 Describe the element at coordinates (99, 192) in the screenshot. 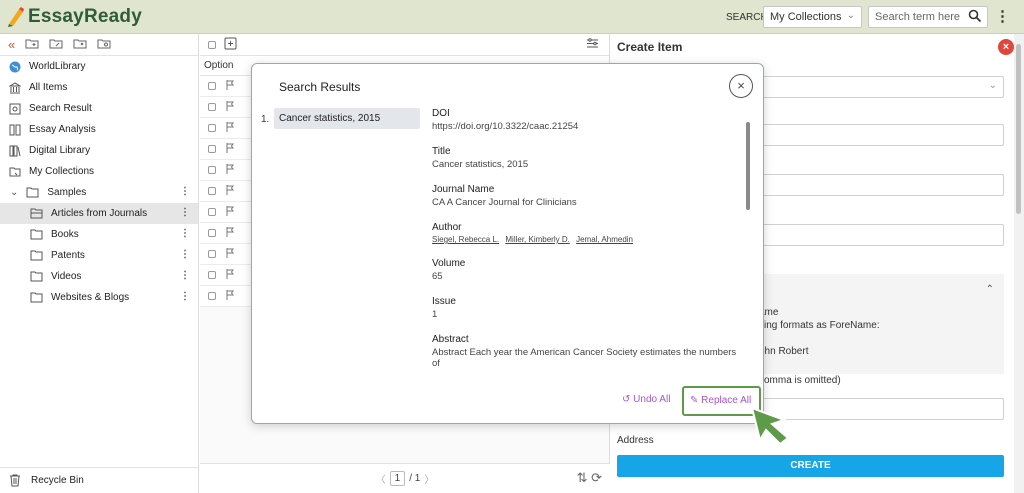

I see `sidebar-folder-samples: ⌄ Samples ⋮` at that location.